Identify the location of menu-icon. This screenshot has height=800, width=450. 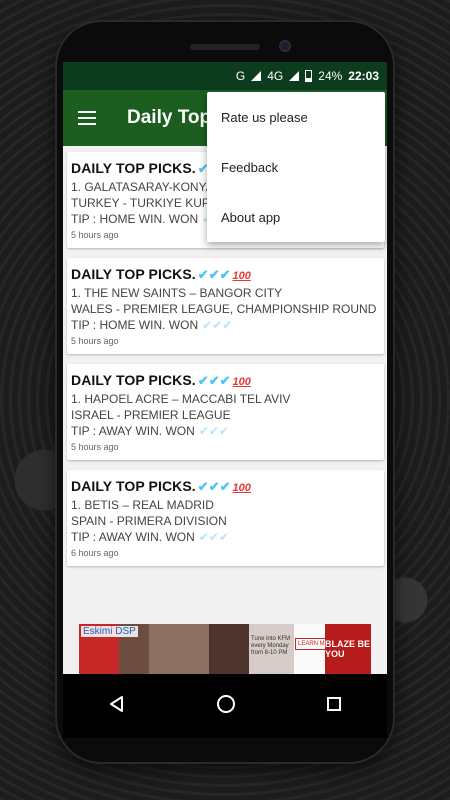
(87, 118).